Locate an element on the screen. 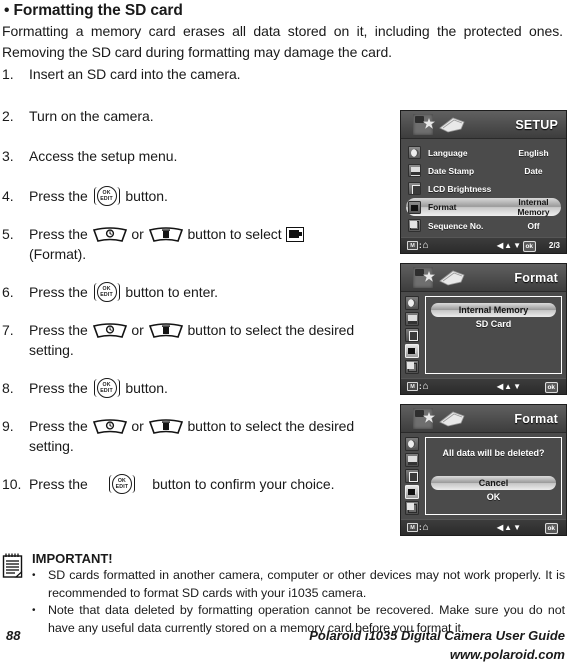  row-label: Format is located at coordinates (442, 207).